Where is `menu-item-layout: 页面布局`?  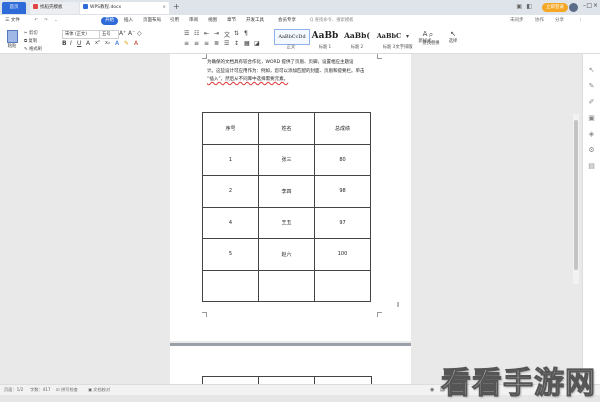 menu-item-layout: 页面布局 is located at coordinates (152, 21).